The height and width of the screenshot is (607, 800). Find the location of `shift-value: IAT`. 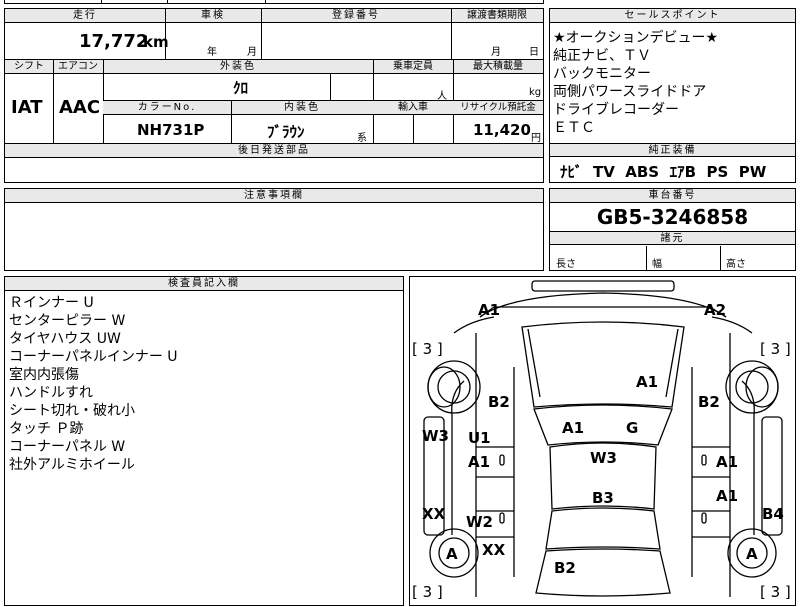

shift-value: IAT is located at coordinates (27, 107).